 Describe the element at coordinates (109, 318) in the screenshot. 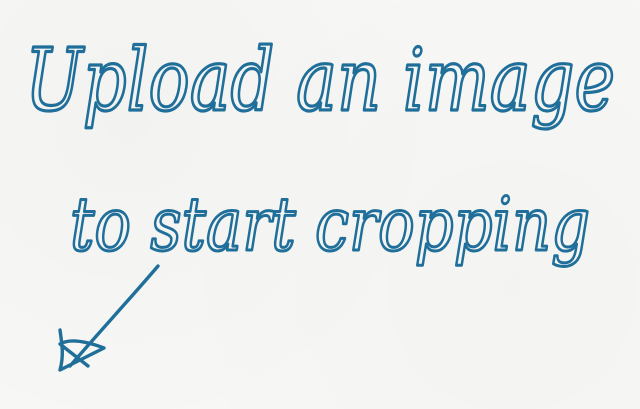

I see `arrow-down-left-icon` at that location.